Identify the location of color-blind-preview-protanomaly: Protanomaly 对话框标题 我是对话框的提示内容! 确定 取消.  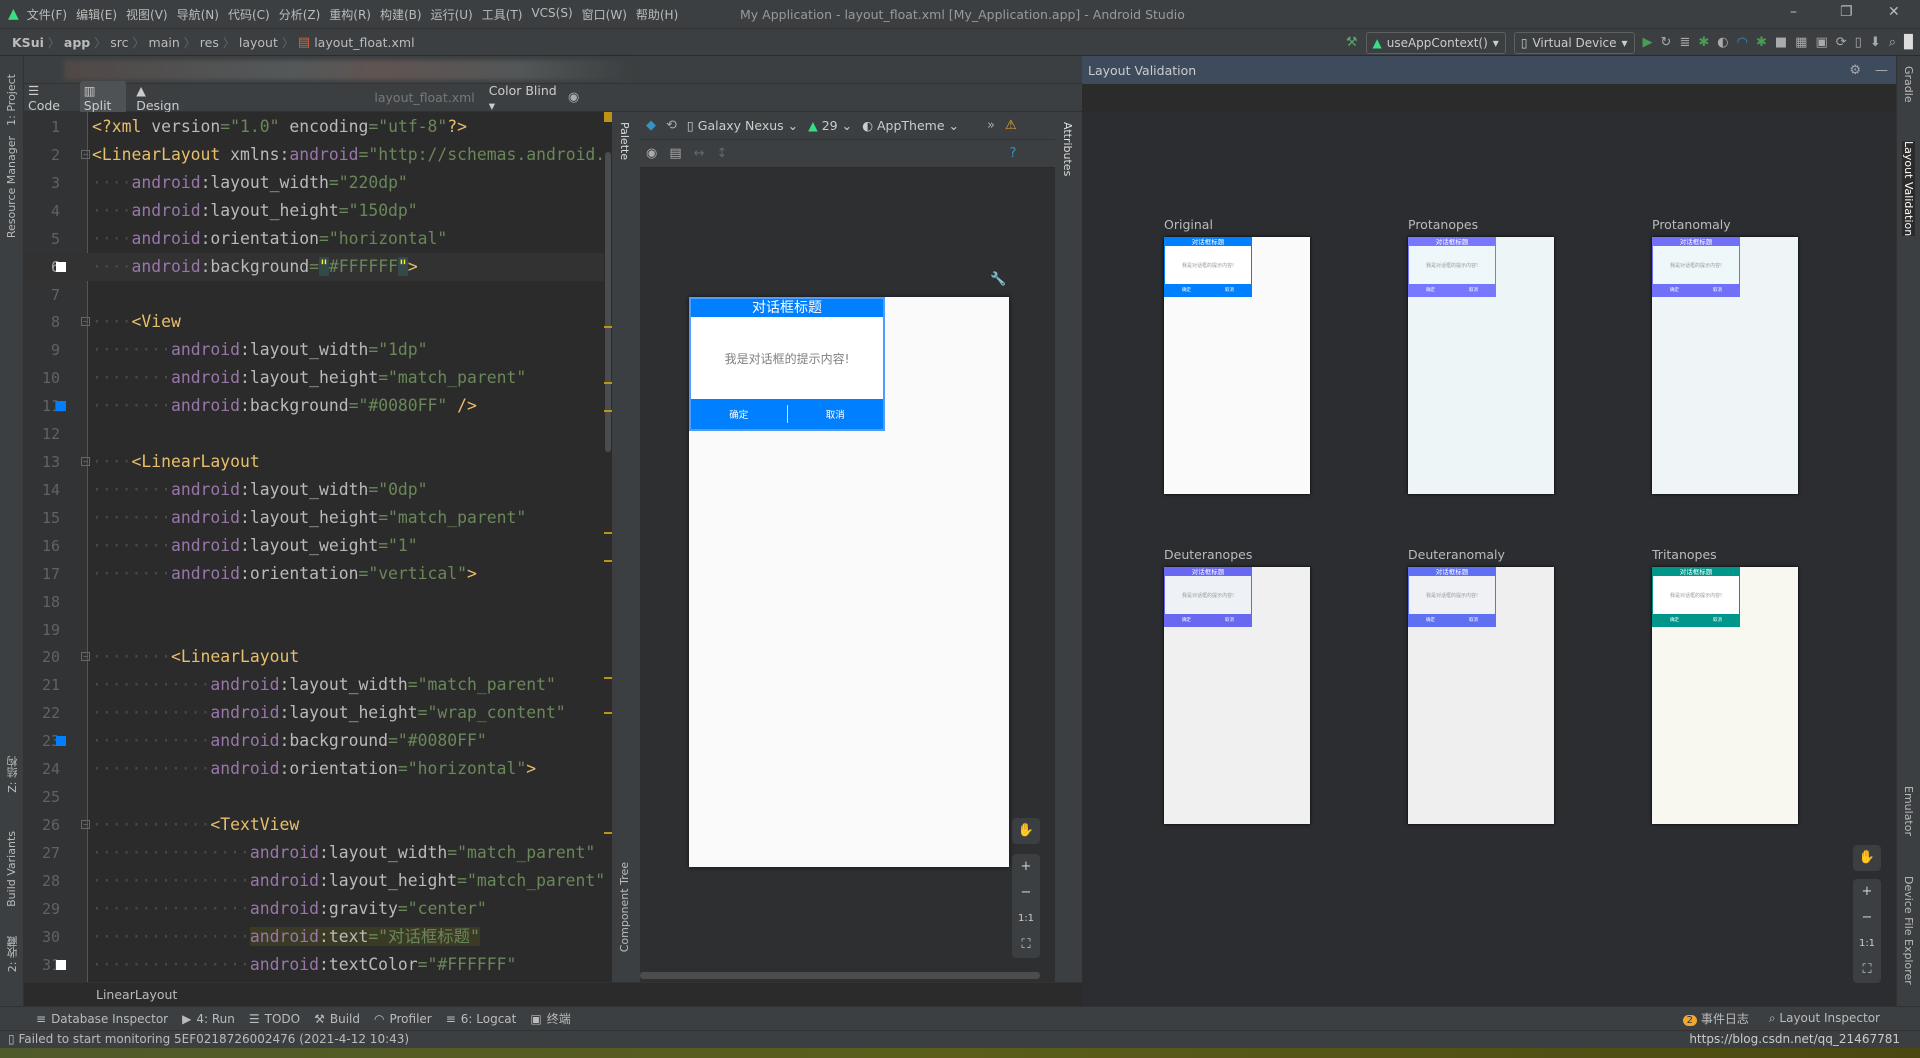
(1725, 355).